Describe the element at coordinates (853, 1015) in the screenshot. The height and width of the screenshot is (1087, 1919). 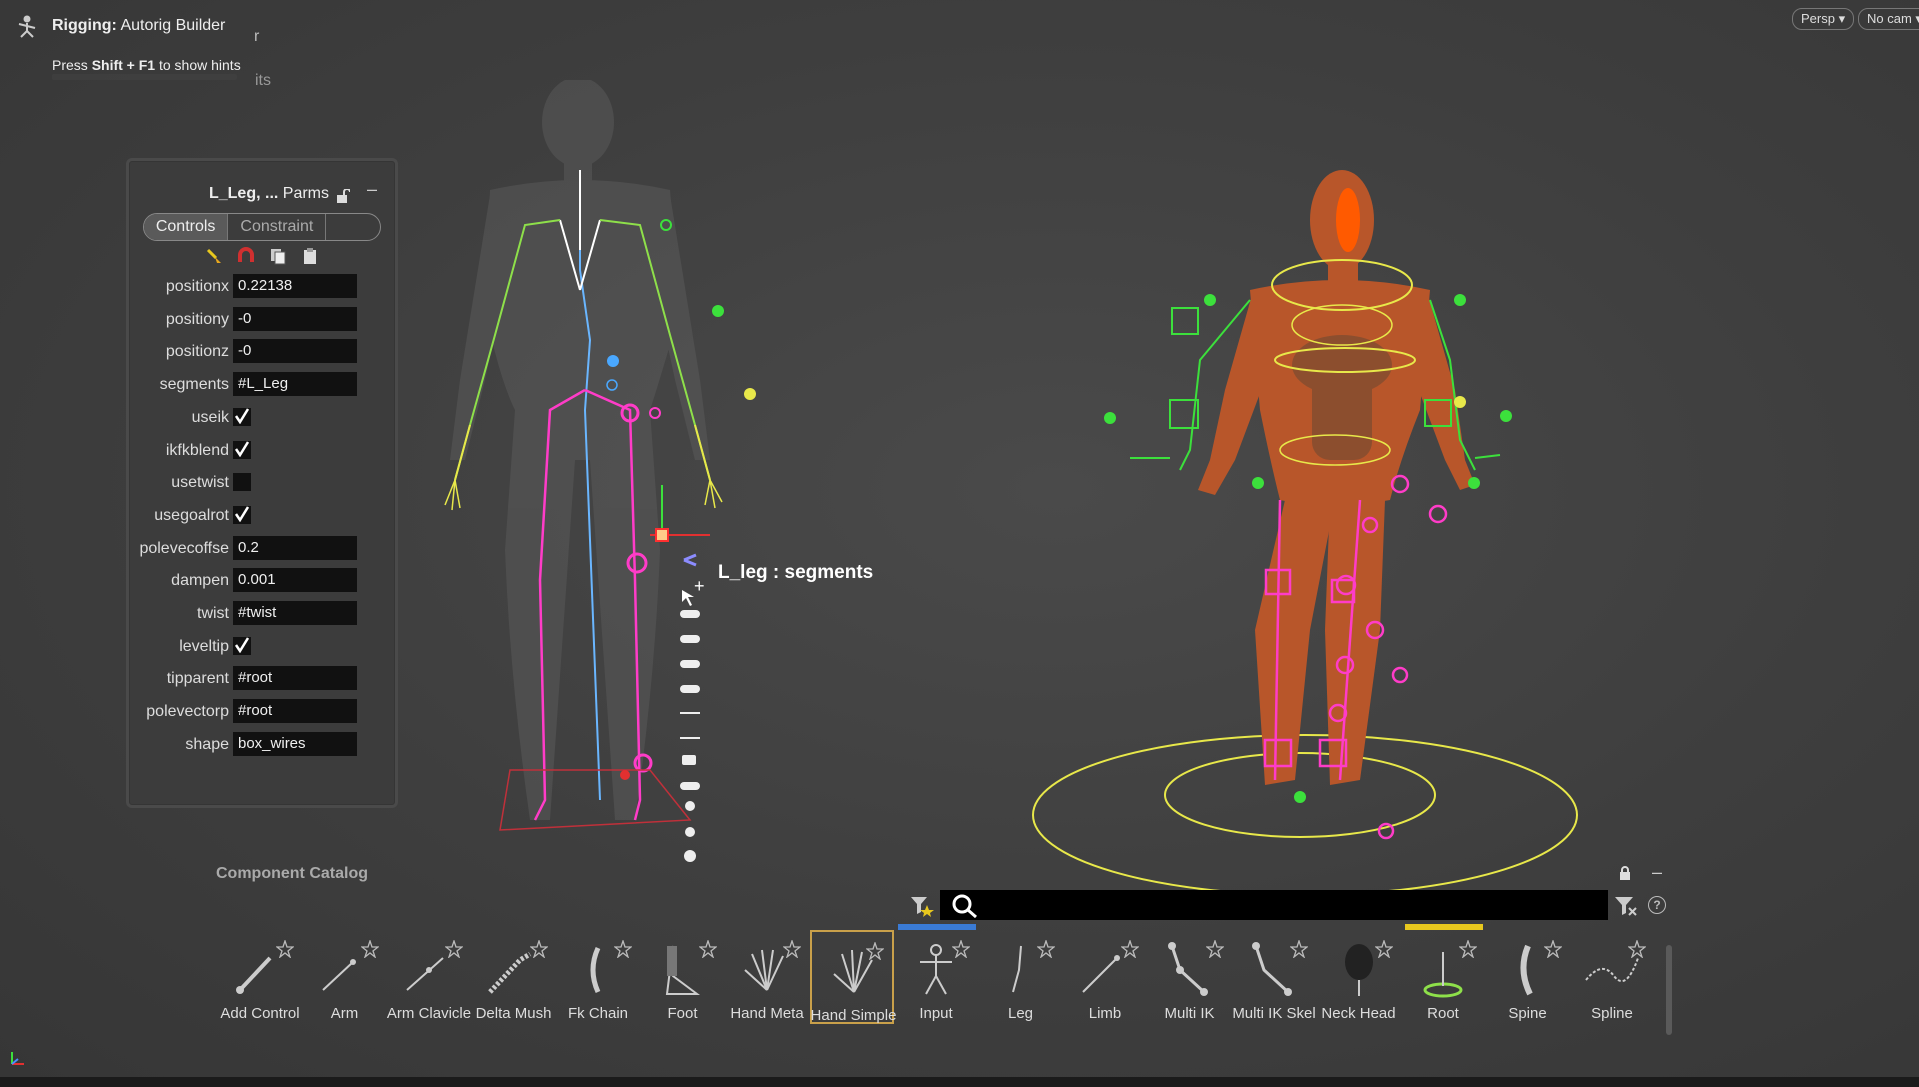
I see `catalog-item-label: Hand Simple` at that location.